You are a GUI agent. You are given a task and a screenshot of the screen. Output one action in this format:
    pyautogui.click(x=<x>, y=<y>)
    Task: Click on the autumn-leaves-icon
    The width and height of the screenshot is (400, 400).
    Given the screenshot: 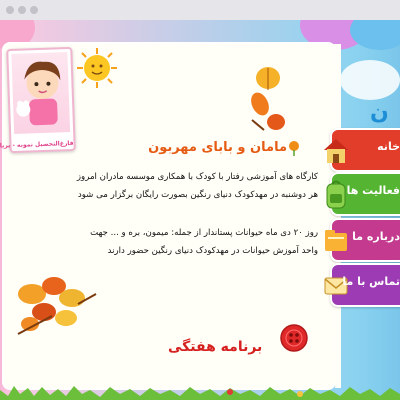 What is the action you would take?
    pyautogui.click(x=268, y=99)
    